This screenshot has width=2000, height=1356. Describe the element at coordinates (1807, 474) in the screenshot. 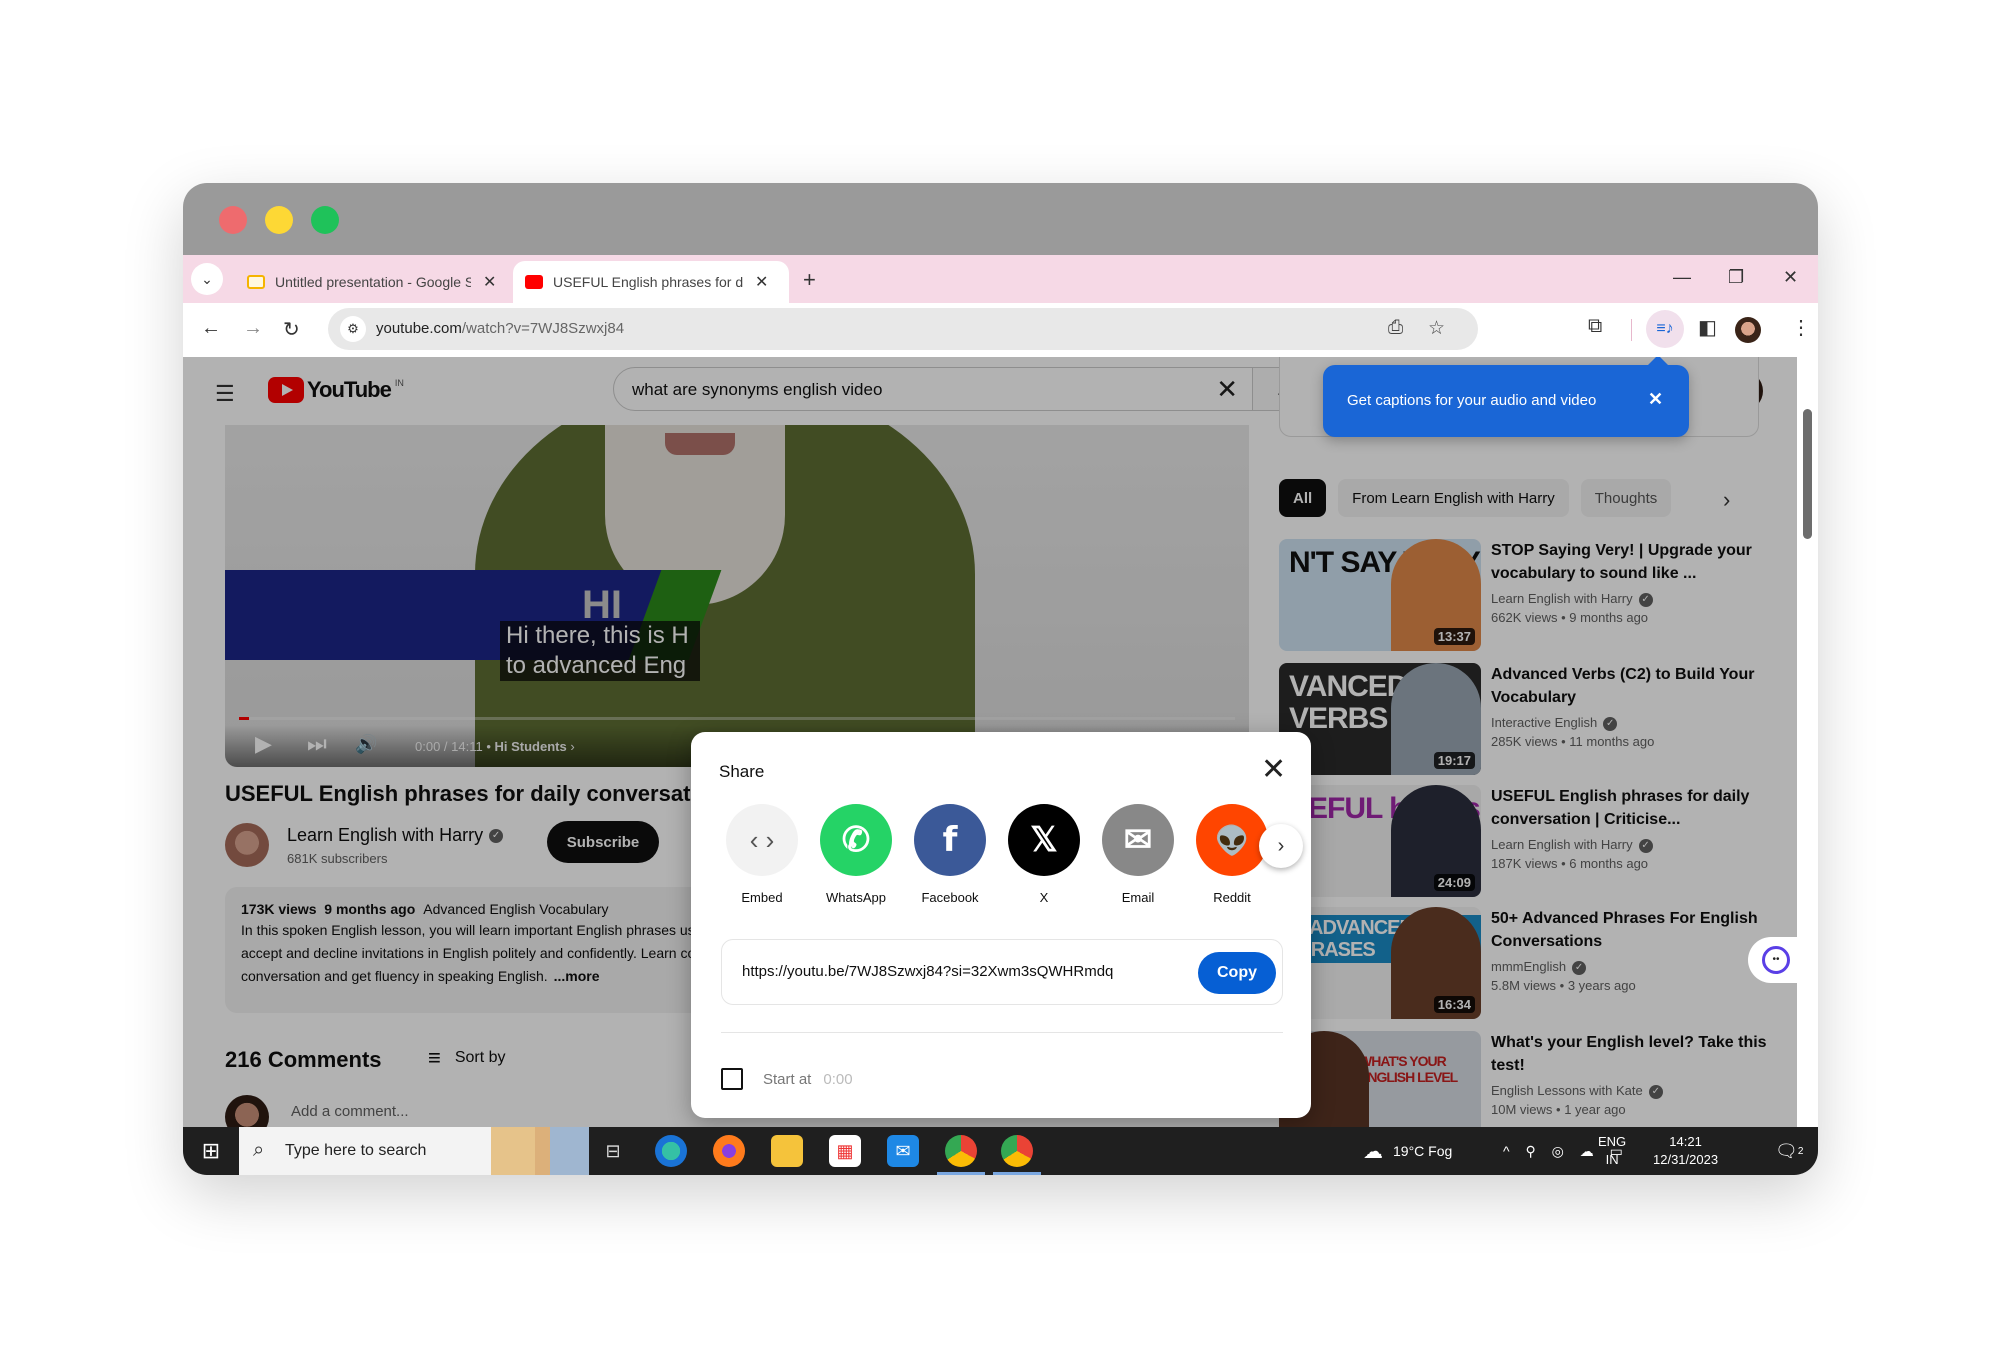

I see `scrollbar-thumb` at that location.